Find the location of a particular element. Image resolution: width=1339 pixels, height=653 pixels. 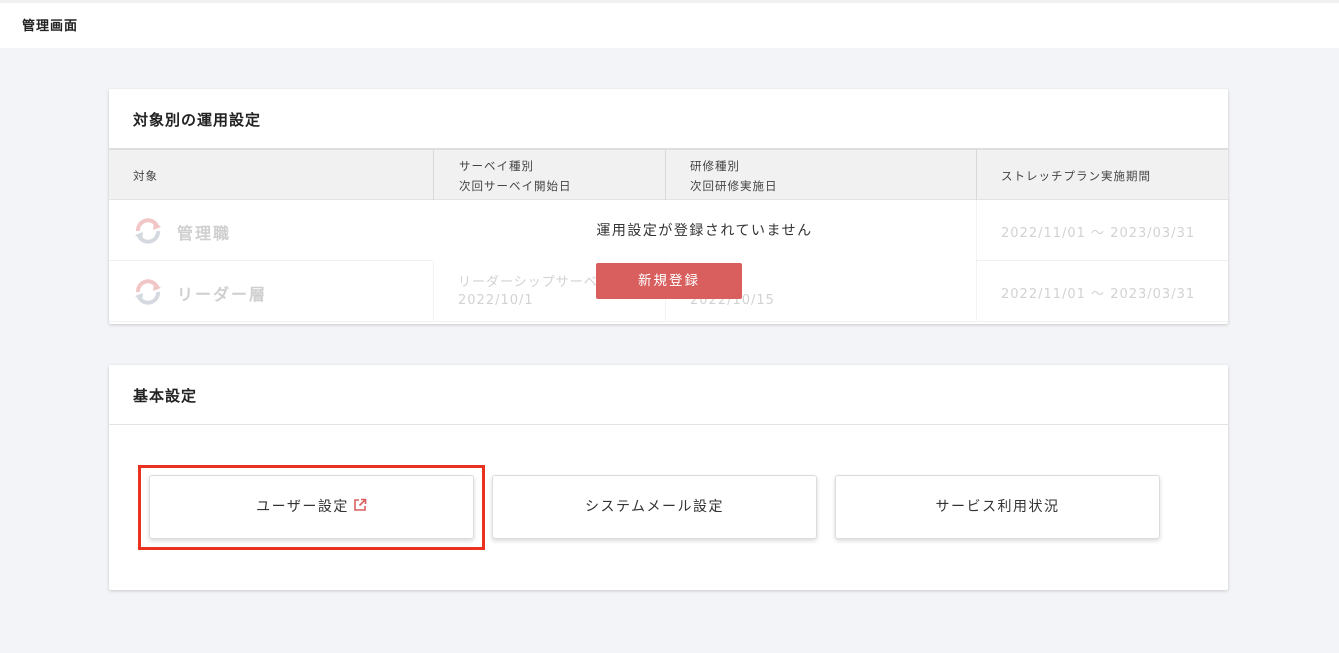

divider is located at coordinates (668, 424).